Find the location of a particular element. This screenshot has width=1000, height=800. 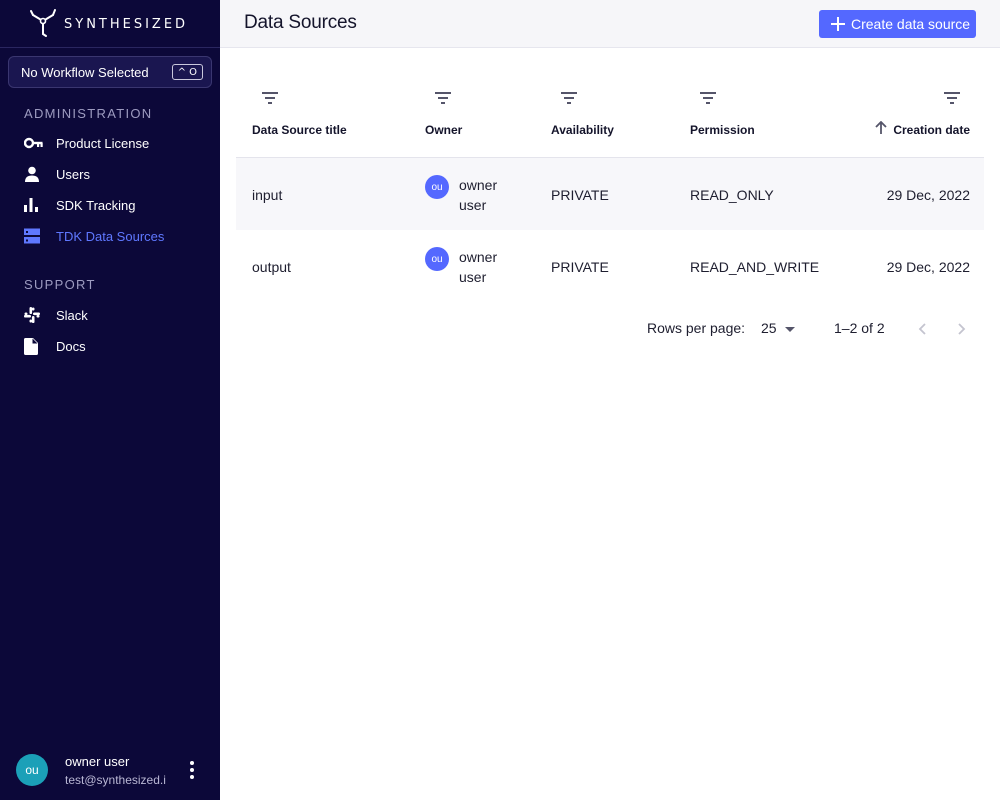

sidebar-item-tdk-data-sources: TDK Data Sources is located at coordinates (119, 236).